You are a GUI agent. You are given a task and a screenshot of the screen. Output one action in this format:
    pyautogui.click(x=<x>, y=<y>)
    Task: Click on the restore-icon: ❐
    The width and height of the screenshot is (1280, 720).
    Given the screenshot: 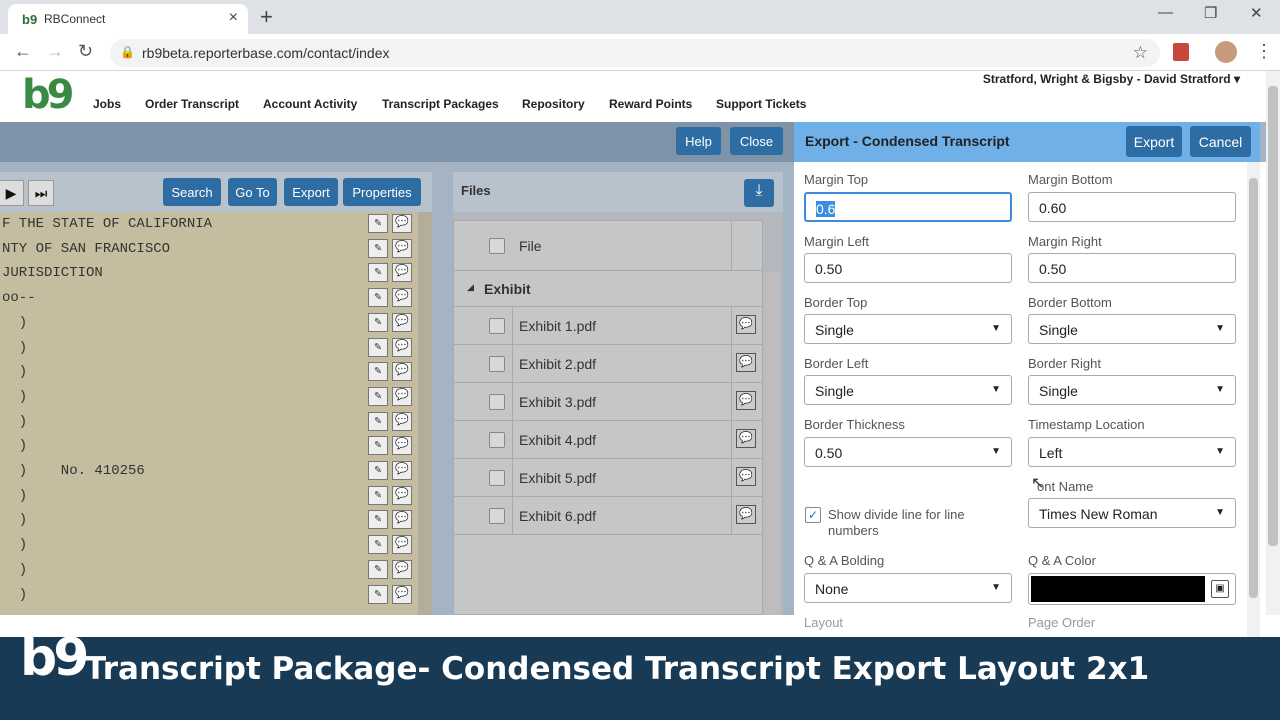 What is the action you would take?
    pyautogui.click(x=1210, y=13)
    